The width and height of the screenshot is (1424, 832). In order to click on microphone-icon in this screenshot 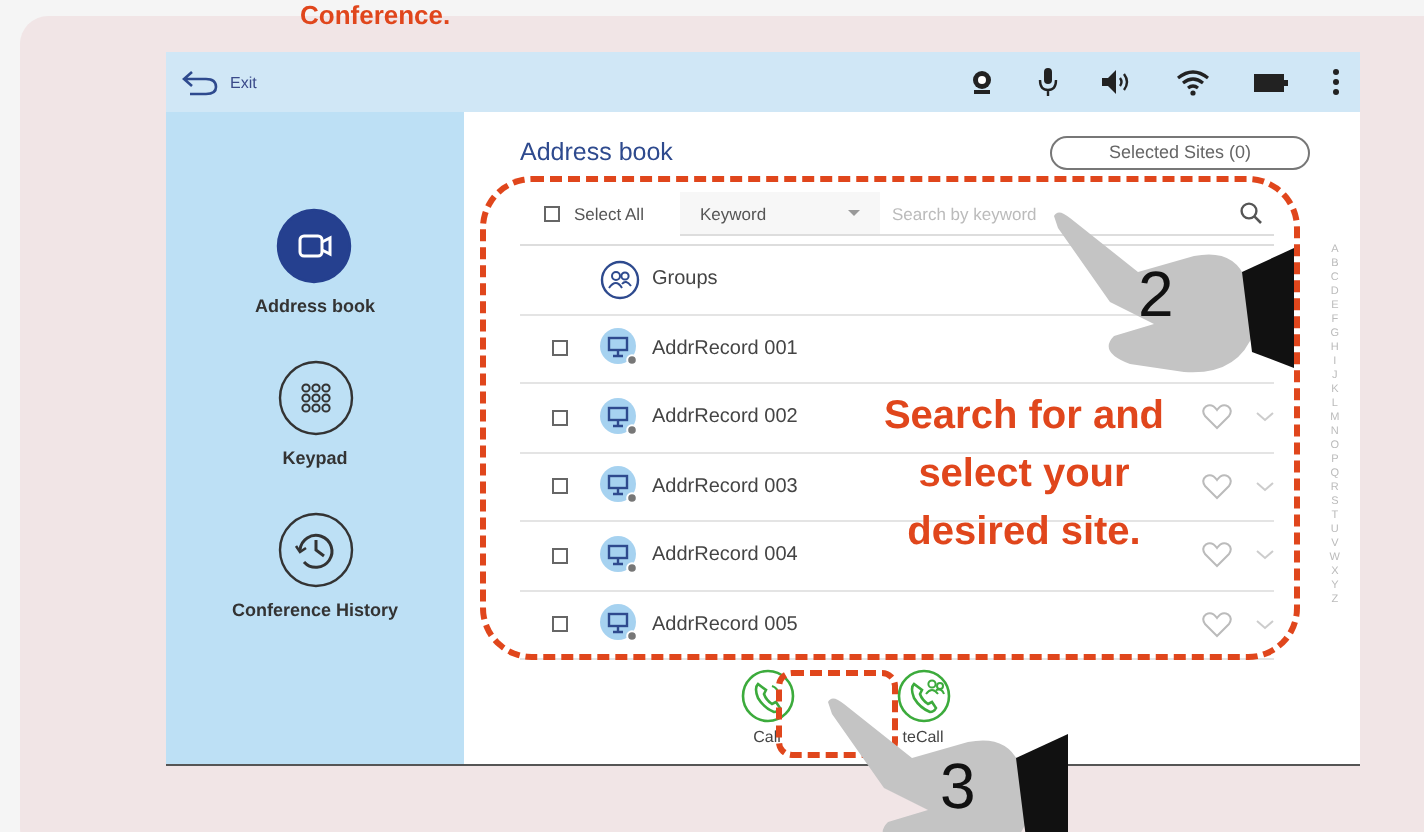, I will do `click(1048, 82)`.